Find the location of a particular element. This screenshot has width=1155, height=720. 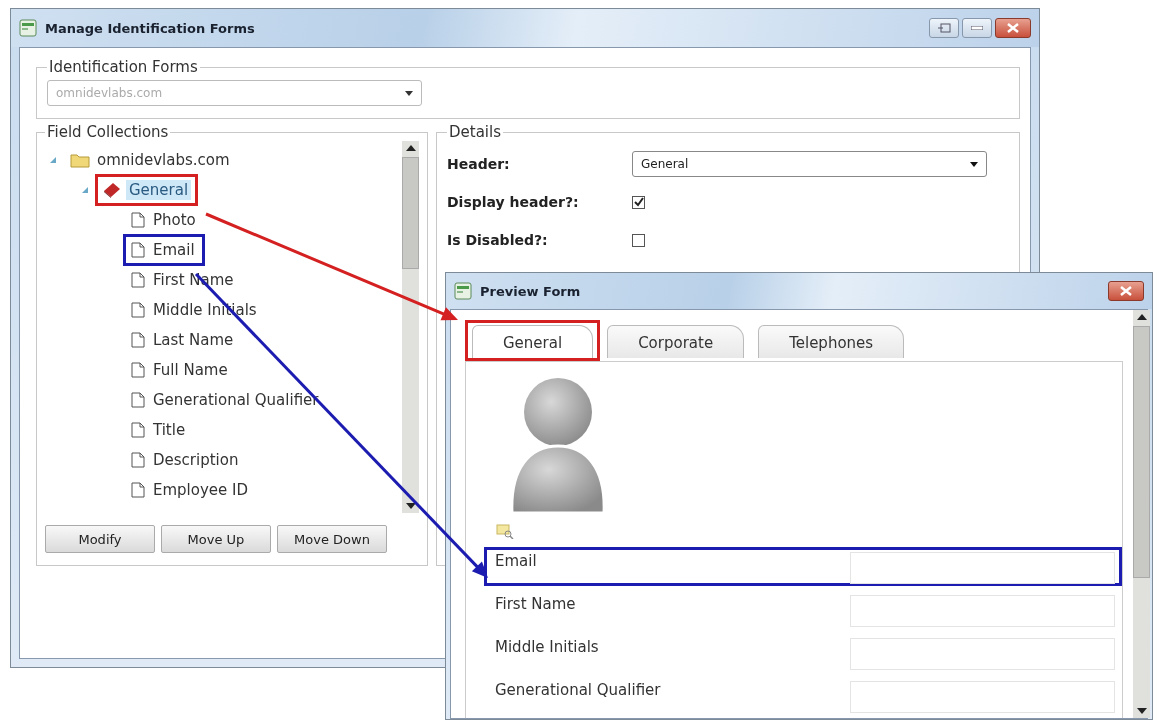

tab: Corporate is located at coordinates (676, 341).